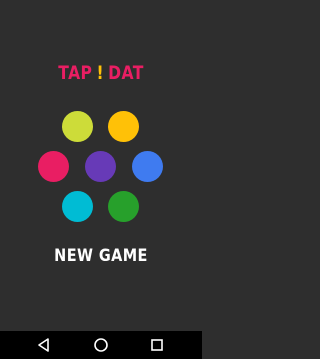  Describe the element at coordinates (75, 73) in the screenshot. I see `title-word-tap: TAP` at that location.